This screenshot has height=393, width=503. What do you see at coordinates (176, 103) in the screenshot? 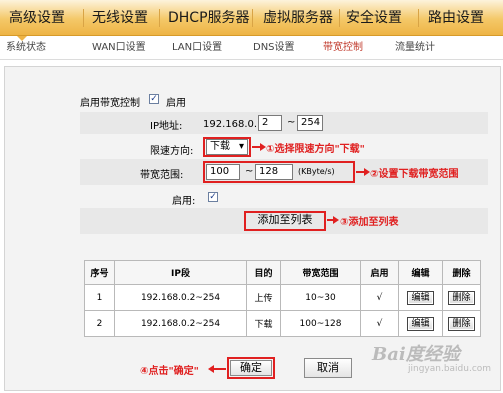
I see `enable-label: 启用` at bounding box center [176, 103].